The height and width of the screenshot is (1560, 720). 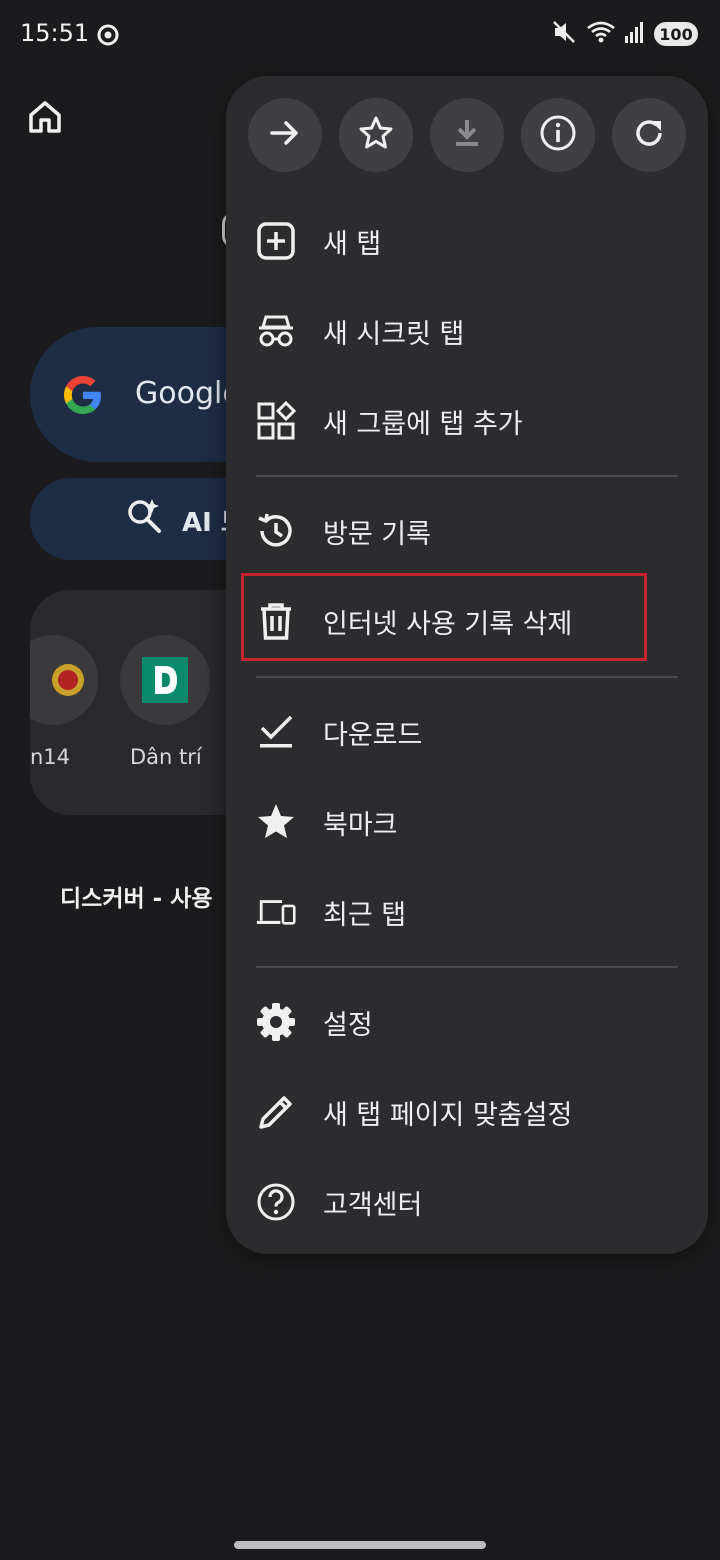 I want to click on menu-item-history: 방문 기록, so click(x=467, y=531).